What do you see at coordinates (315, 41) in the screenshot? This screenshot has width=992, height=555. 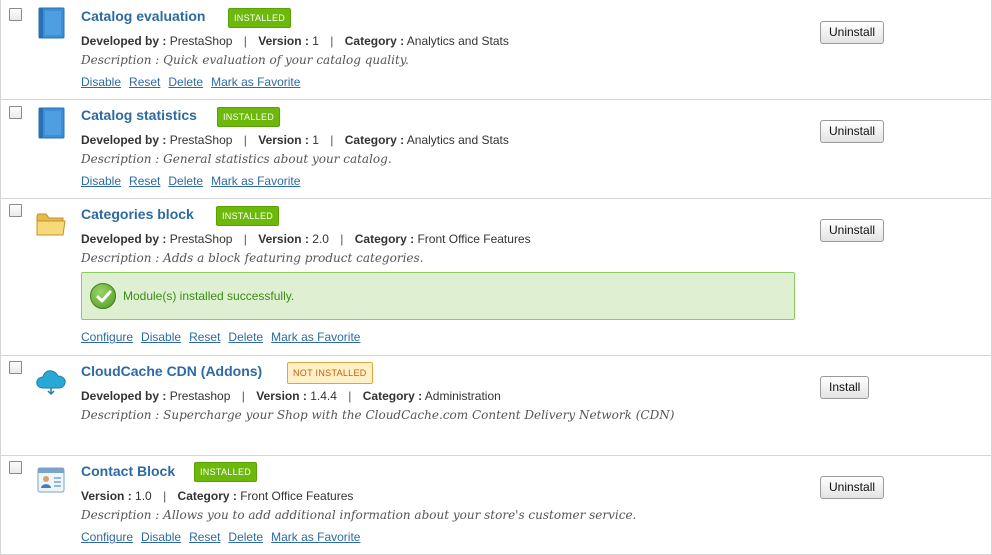 I see `version-value: 1` at bounding box center [315, 41].